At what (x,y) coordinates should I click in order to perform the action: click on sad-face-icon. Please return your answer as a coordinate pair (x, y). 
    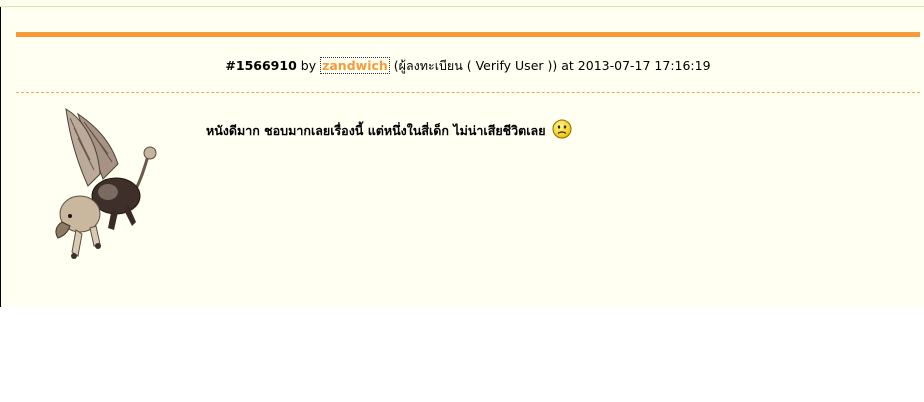
    Looking at the image, I should click on (562, 132).